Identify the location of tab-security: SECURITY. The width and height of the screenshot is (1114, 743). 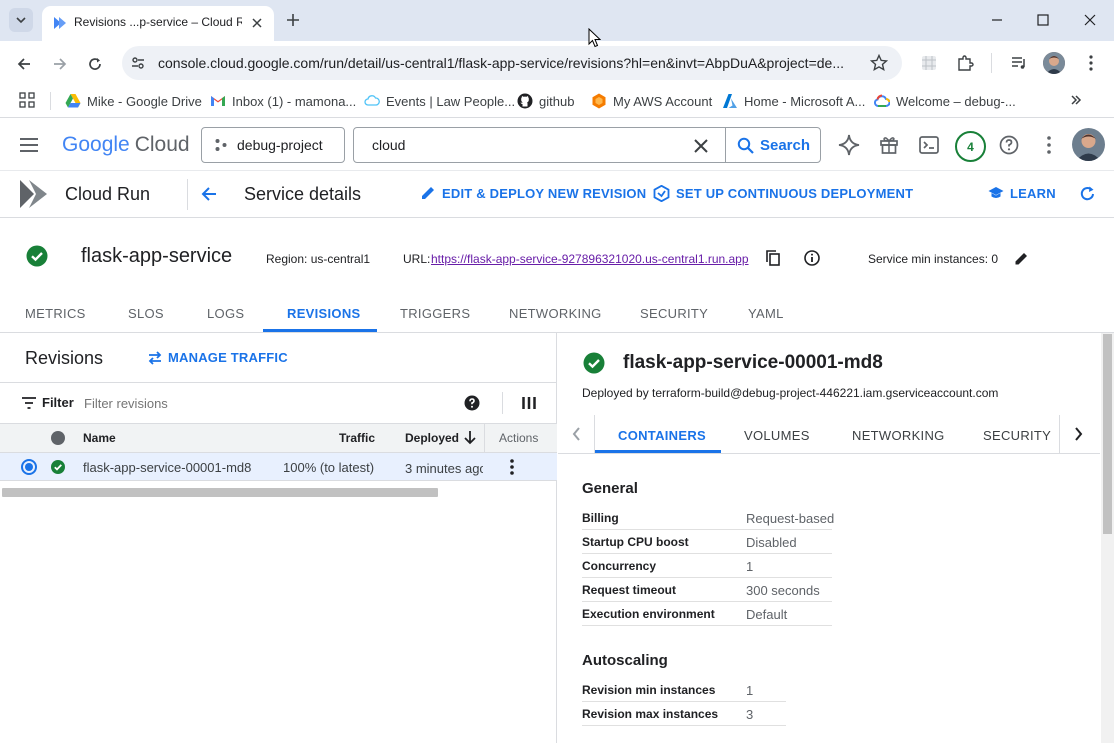
(674, 313).